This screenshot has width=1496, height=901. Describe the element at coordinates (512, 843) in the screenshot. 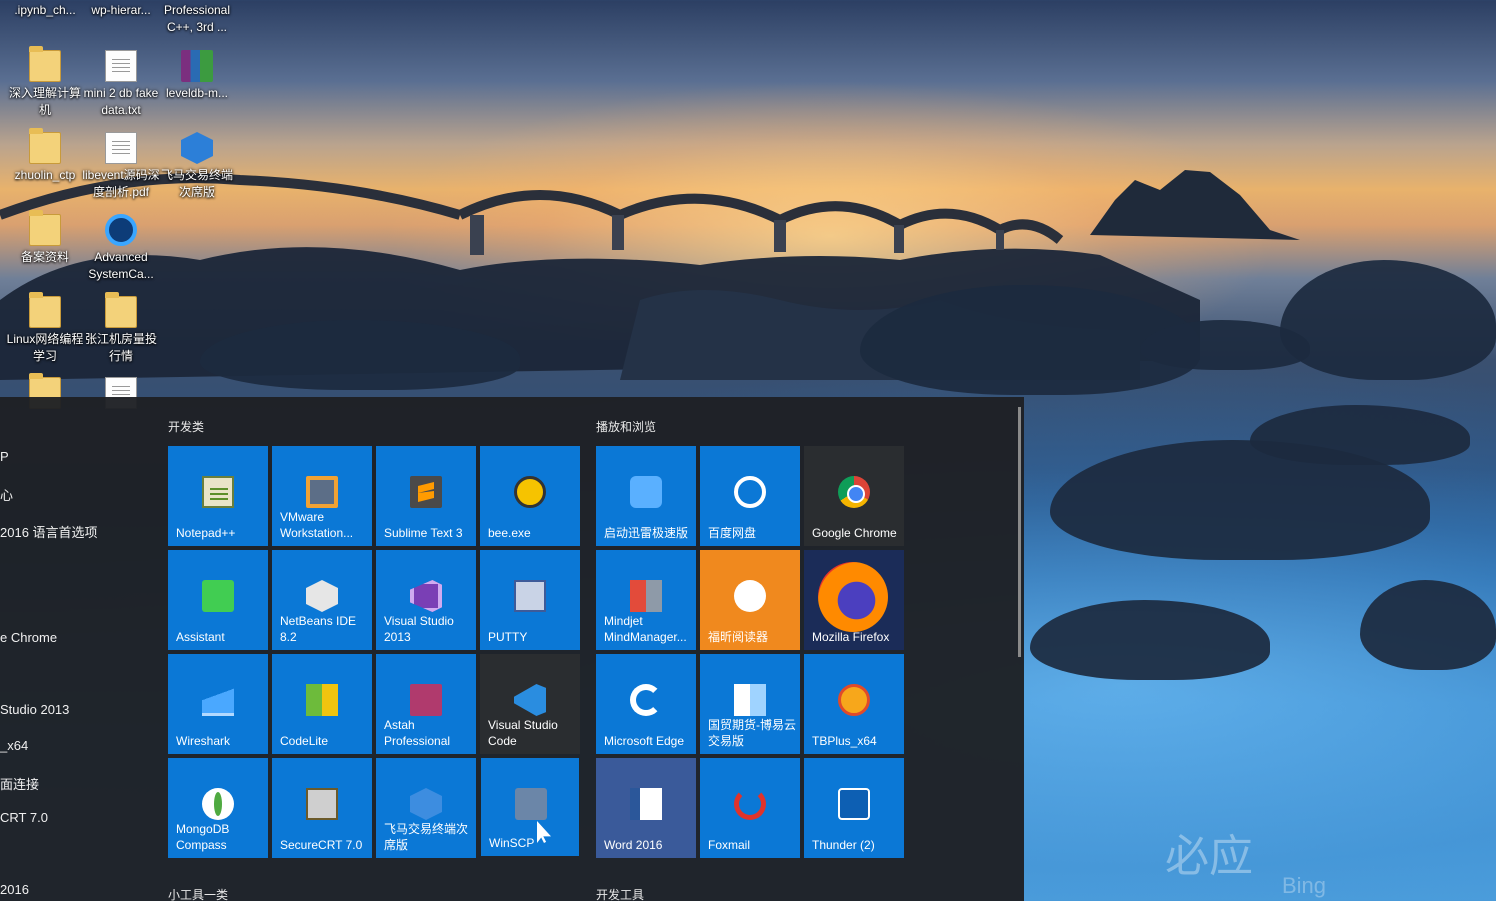

I see `tile-label: WinSCP` at that location.